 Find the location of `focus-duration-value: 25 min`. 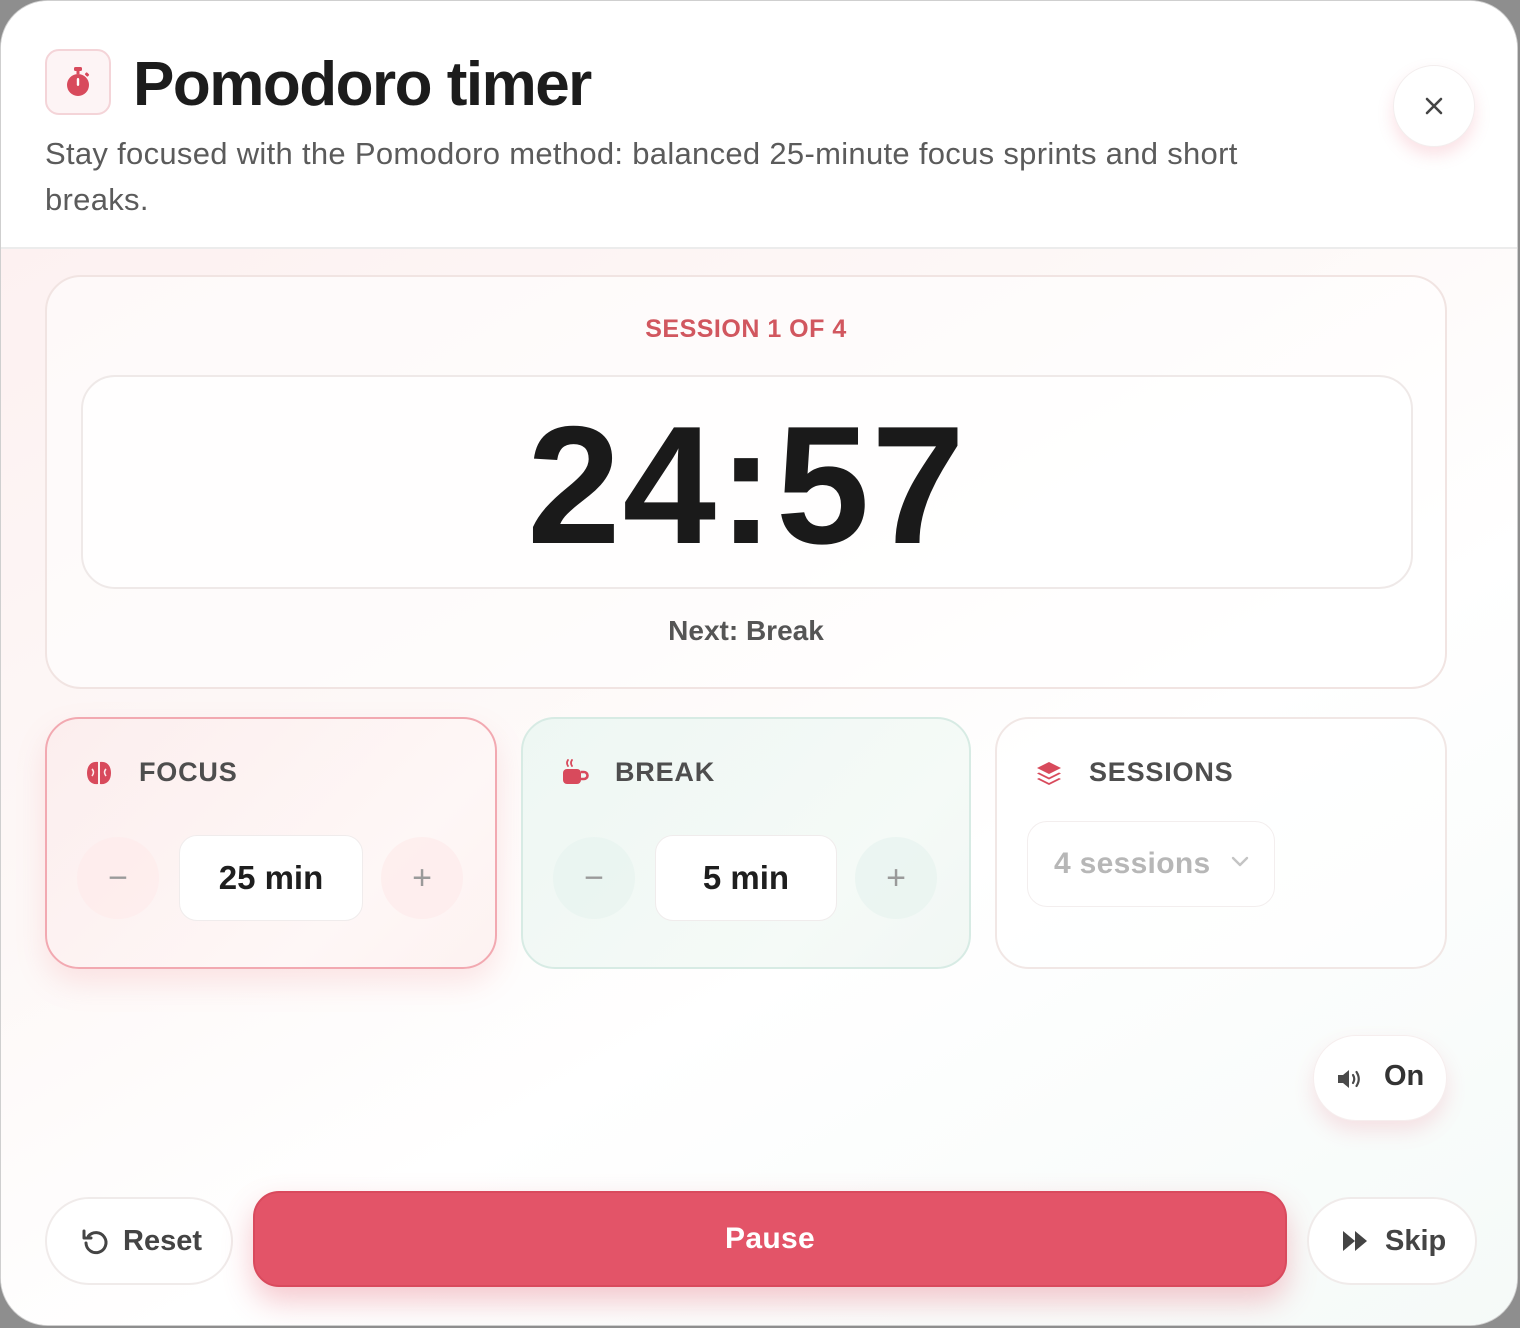

focus-duration-value: 25 min is located at coordinates (271, 878).